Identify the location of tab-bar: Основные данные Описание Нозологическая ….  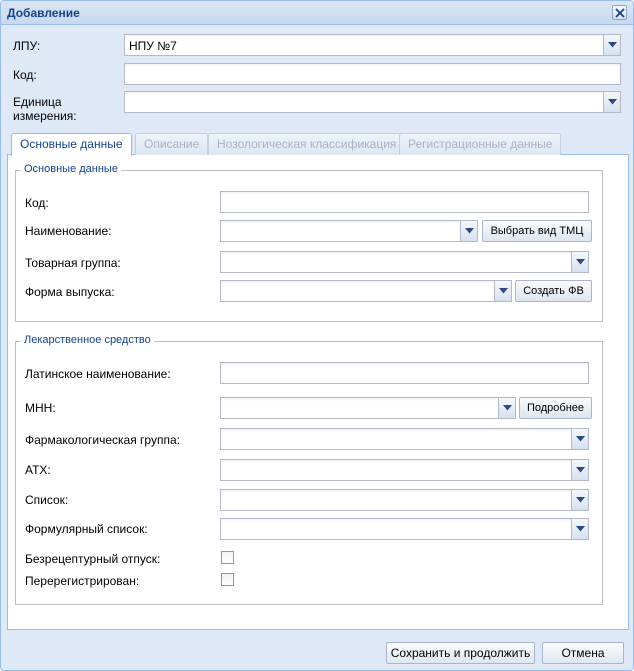
(318, 143).